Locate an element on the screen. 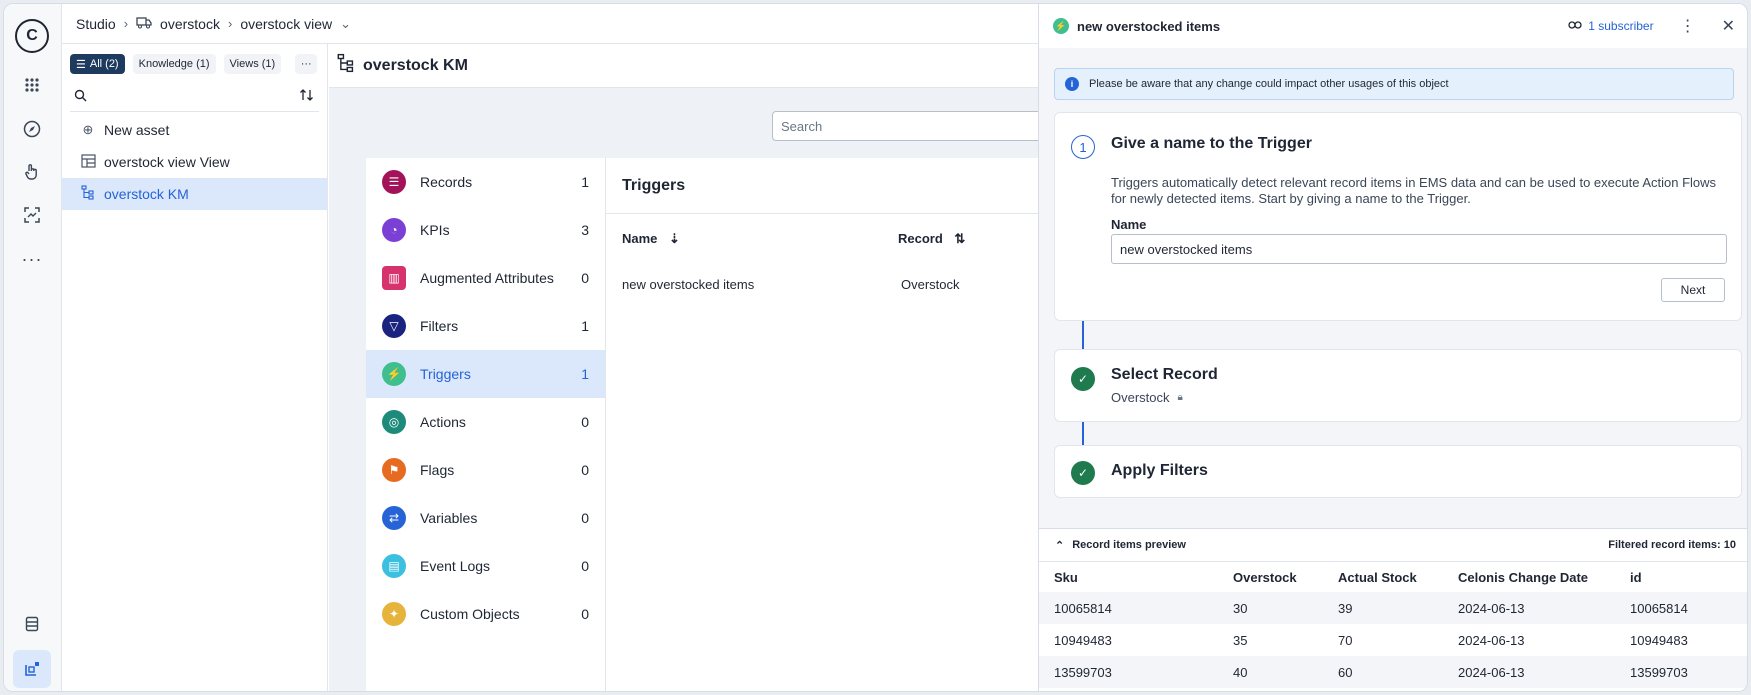  hand-pointer-icon is located at coordinates (32, 172).